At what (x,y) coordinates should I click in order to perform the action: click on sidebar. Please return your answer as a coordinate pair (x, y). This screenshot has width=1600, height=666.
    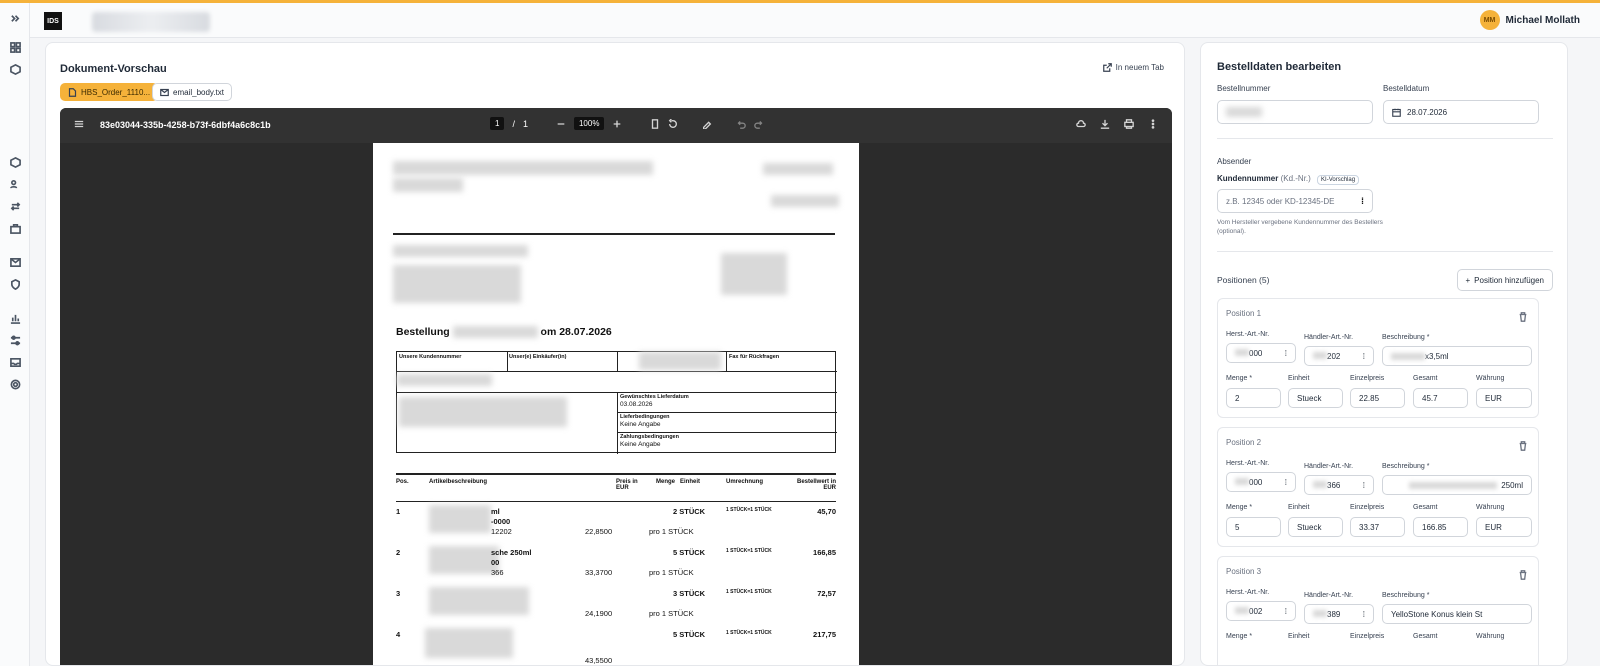
    Looking at the image, I should click on (15, 334).